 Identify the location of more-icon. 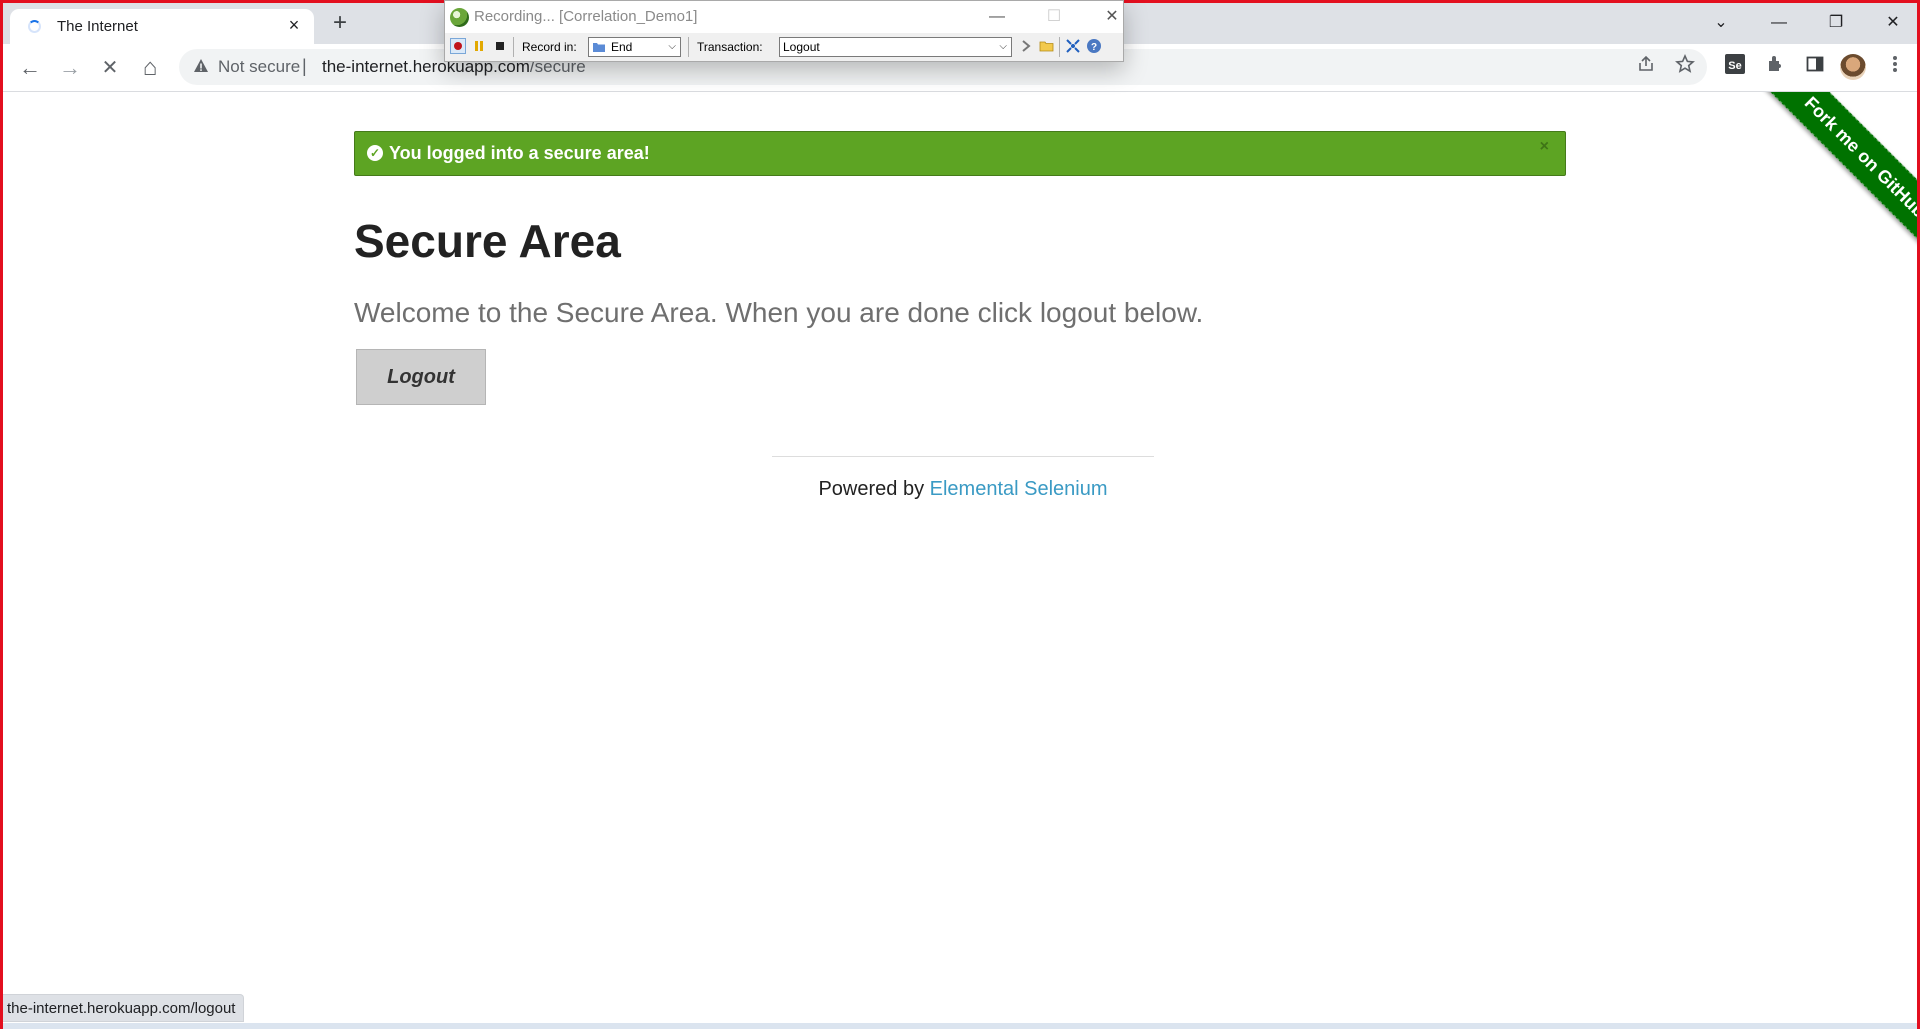
(1895, 68).